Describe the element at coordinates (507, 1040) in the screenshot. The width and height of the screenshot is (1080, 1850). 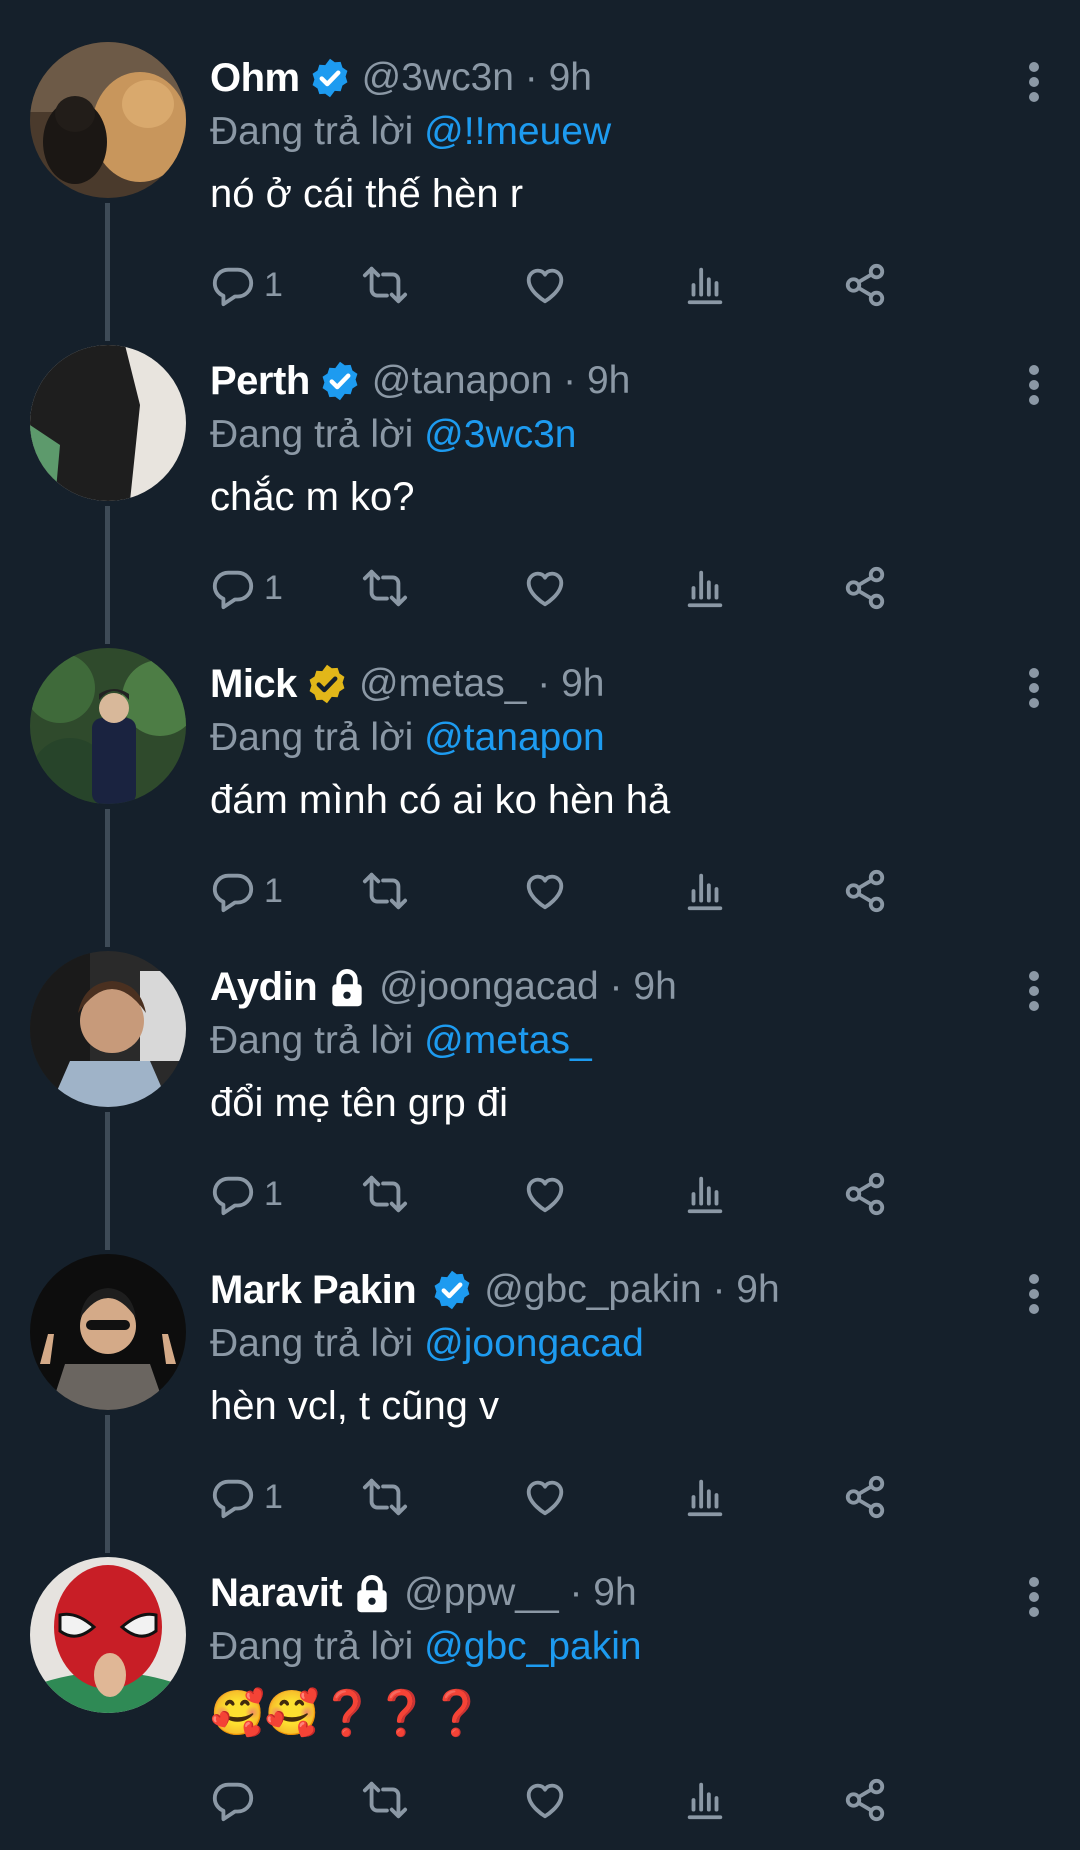
I see `reply-mention-link: @metas_` at that location.